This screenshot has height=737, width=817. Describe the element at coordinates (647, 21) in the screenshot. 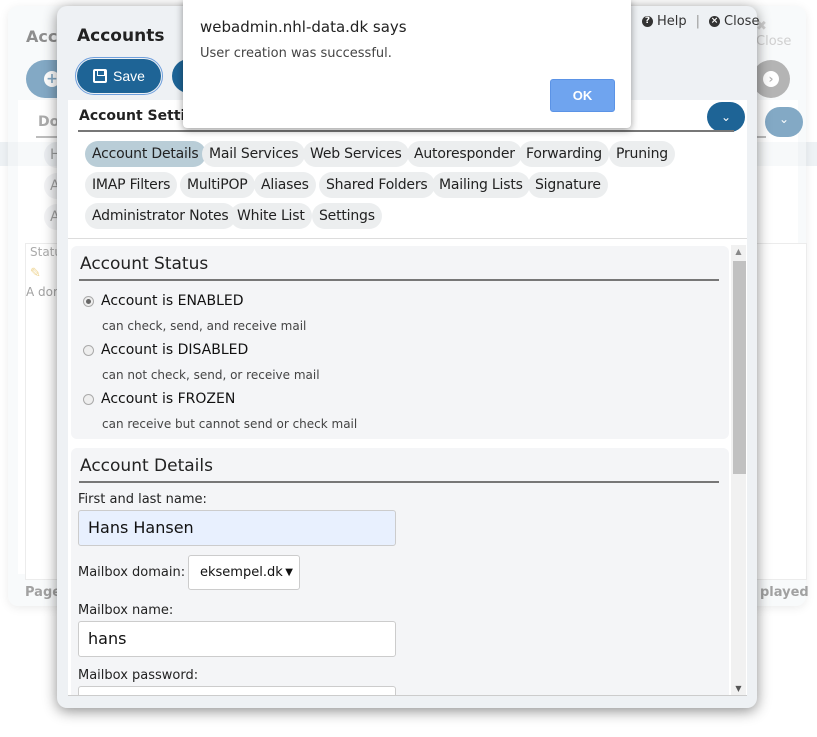

I see `help-icon: ?` at that location.